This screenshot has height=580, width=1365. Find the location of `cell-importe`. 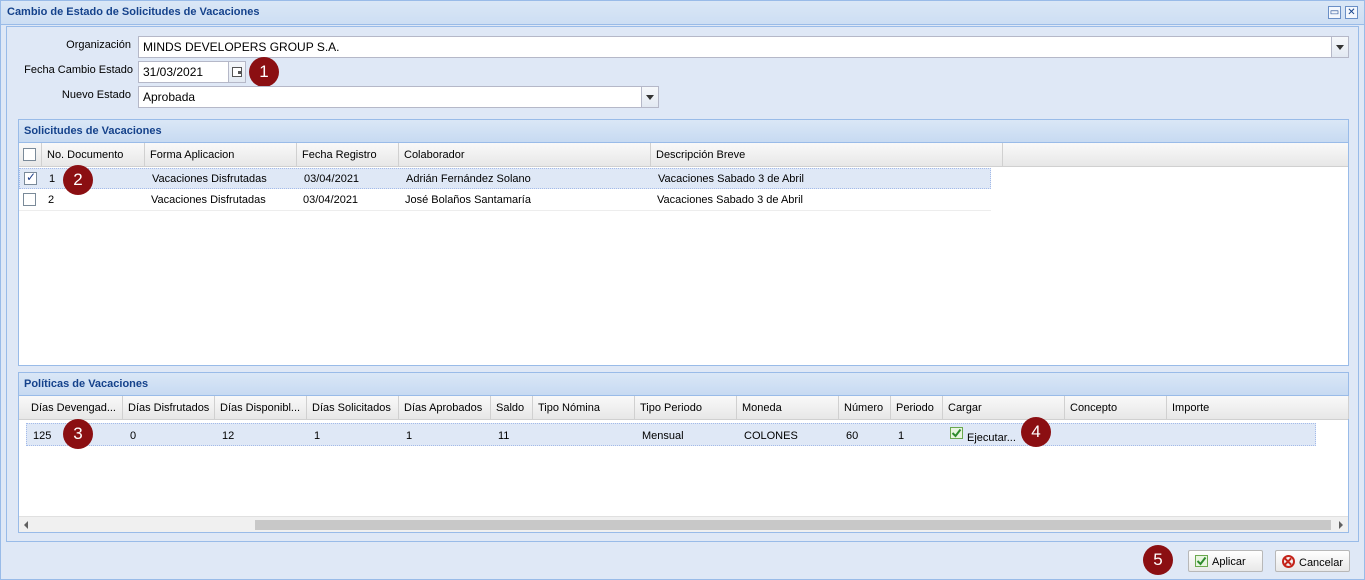

cell-importe is located at coordinates (1174, 436).